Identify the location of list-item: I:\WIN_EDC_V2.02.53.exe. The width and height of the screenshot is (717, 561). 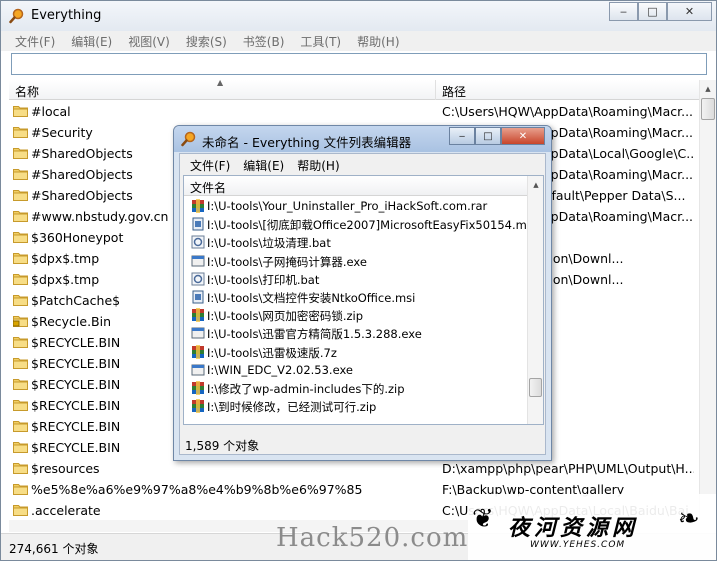
(355, 370).